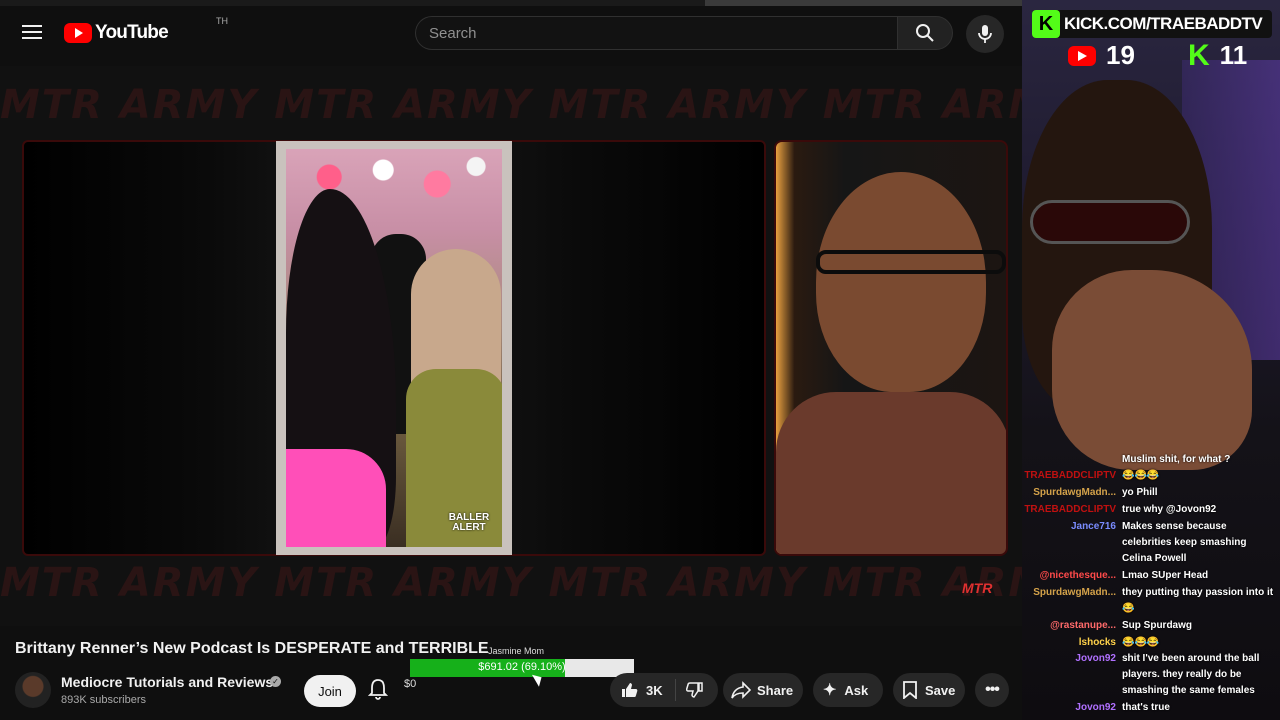 The height and width of the screenshot is (720, 1280). What do you see at coordinates (643, 690) in the screenshot?
I see `like-button: 3K` at bounding box center [643, 690].